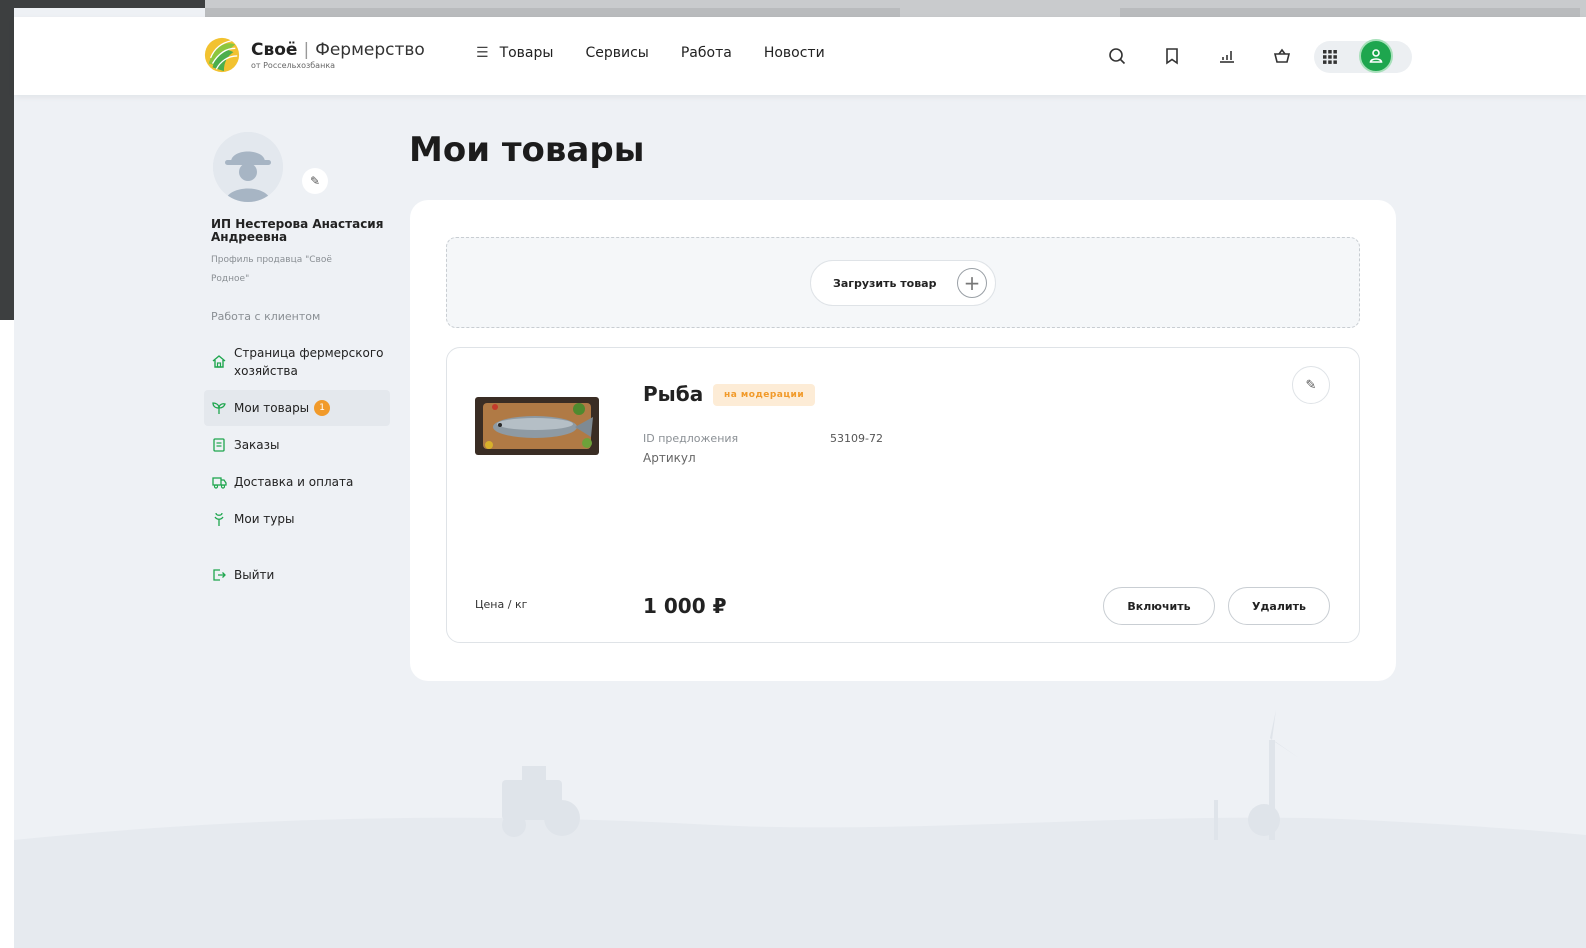  Describe the element at coordinates (322, 408) in the screenshot. I see `products-count-badge: 1` at that location.